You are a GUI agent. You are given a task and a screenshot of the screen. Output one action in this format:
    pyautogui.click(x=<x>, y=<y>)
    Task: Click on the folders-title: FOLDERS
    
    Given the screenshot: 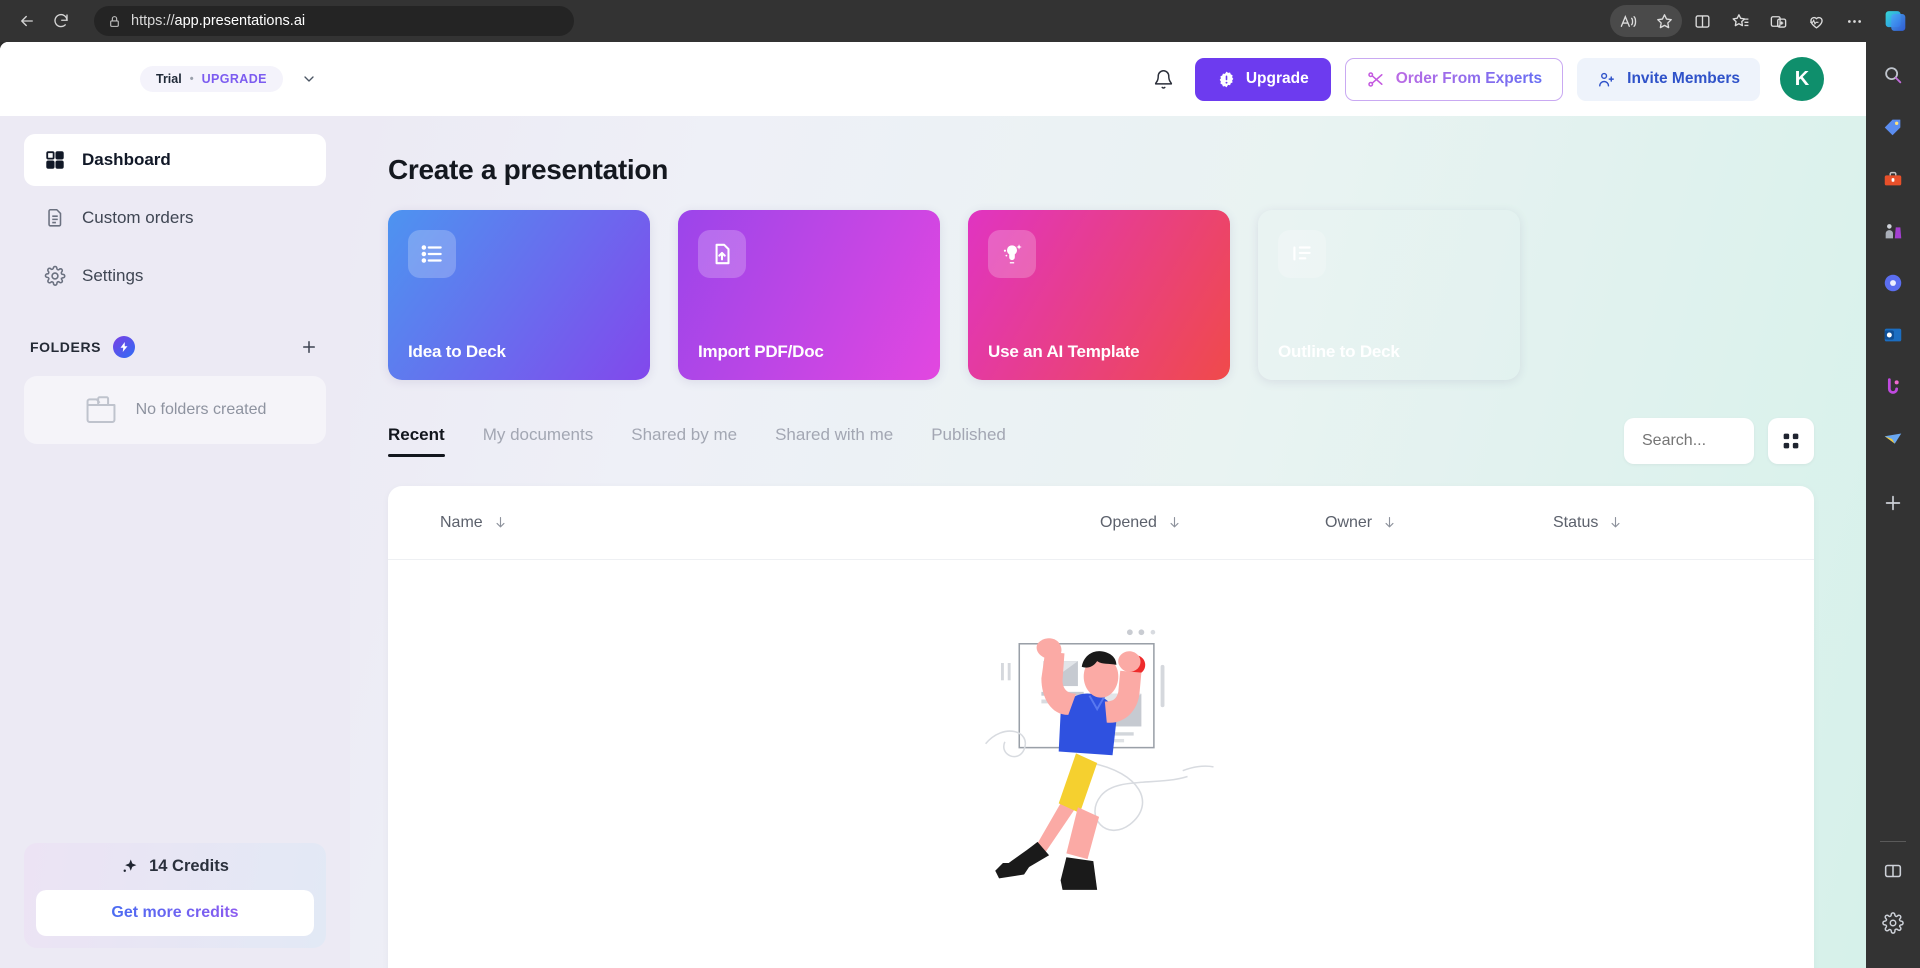 What is the action you would take?
    pyautogui.click(x=66, y=347)
    